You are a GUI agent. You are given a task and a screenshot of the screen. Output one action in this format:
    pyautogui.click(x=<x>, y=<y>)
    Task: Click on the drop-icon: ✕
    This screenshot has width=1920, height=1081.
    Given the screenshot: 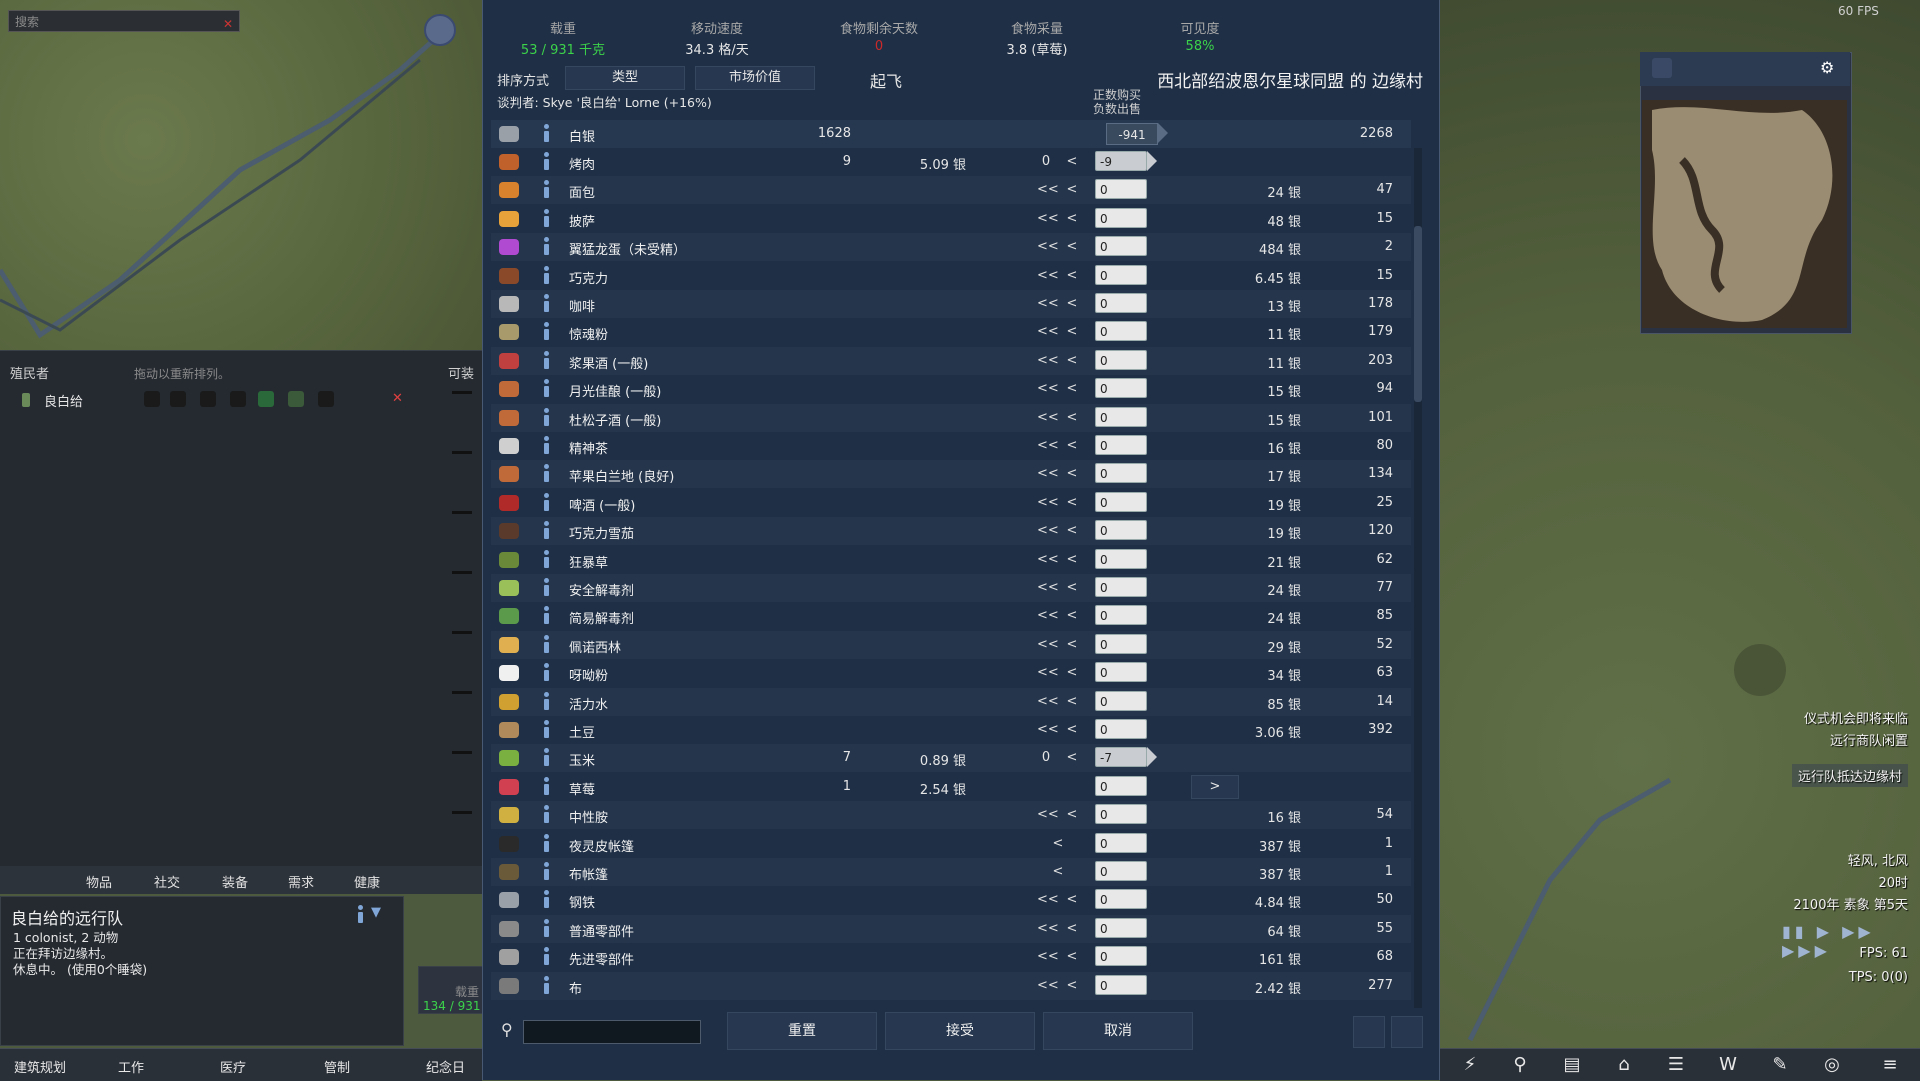 What is the action you would take?
    pyautogui.click(x=400, y=399)
    